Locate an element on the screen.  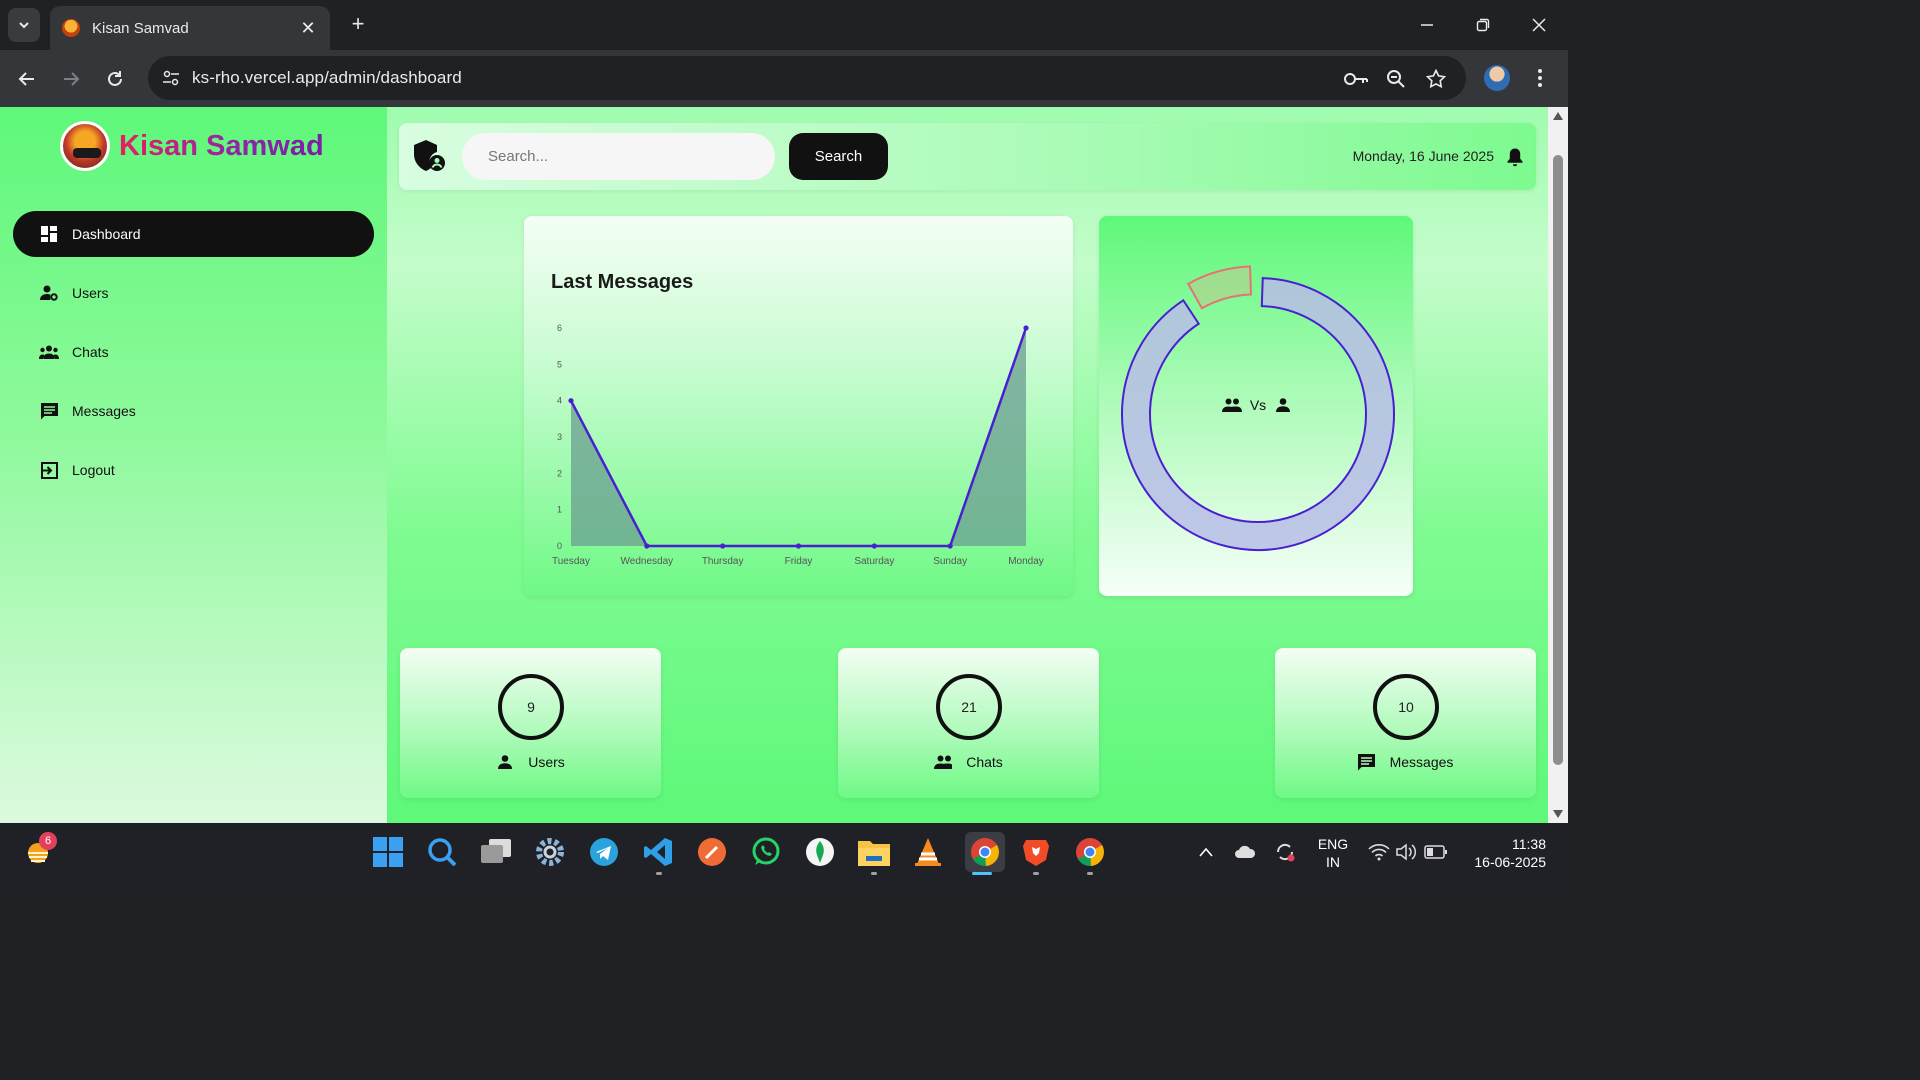
reload-button is located at coordinates (115, 79).